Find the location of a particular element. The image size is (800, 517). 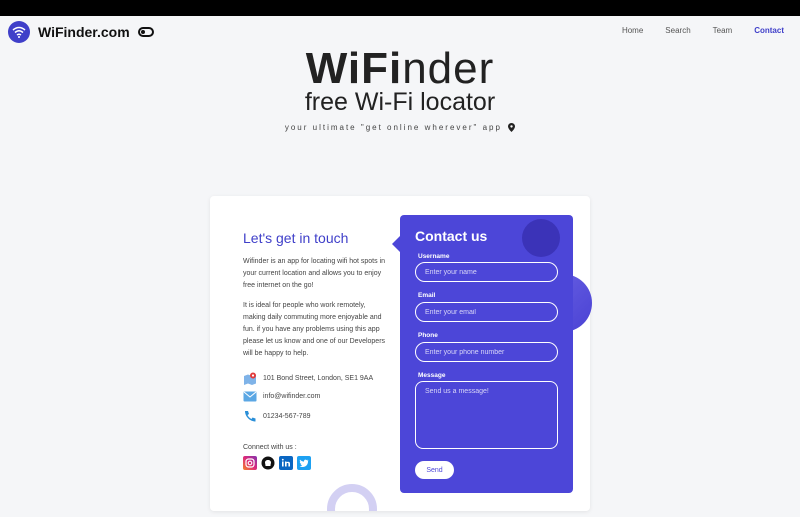

github-icon is located at coordinates (268, 463).